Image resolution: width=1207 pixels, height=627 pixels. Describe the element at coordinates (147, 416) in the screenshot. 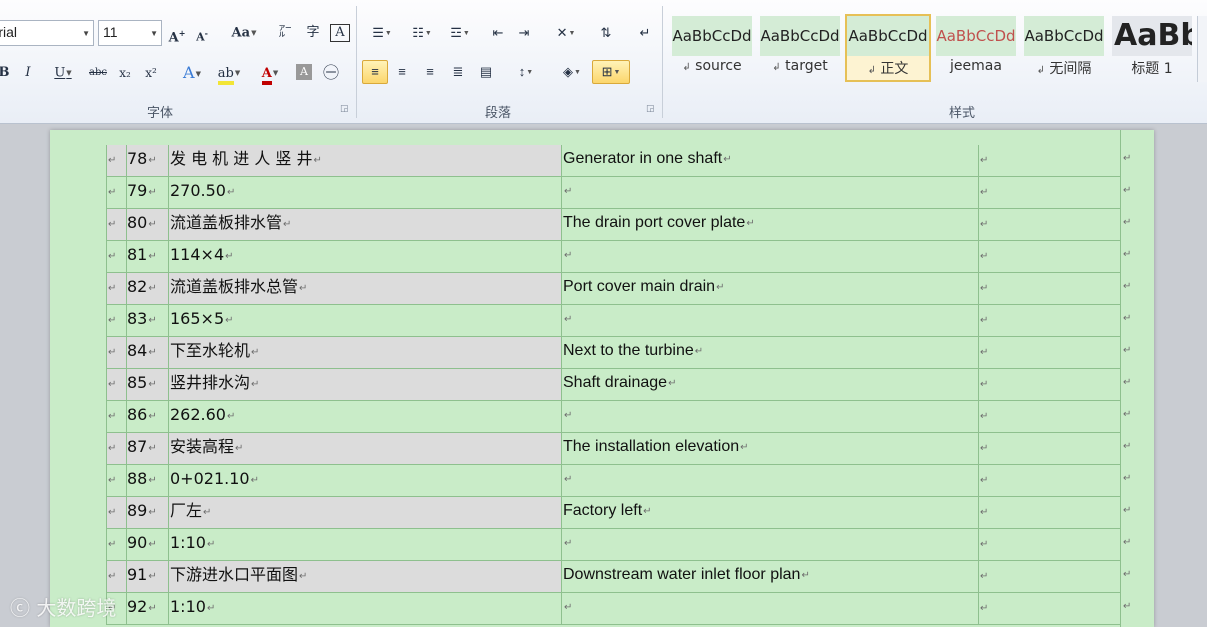

I see `segment-number-cell: 86↵` at that location.